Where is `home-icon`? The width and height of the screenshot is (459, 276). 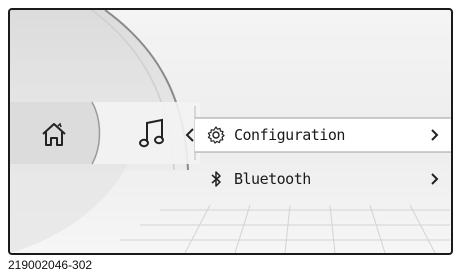
home-icon is located at coordinates (54, 134).